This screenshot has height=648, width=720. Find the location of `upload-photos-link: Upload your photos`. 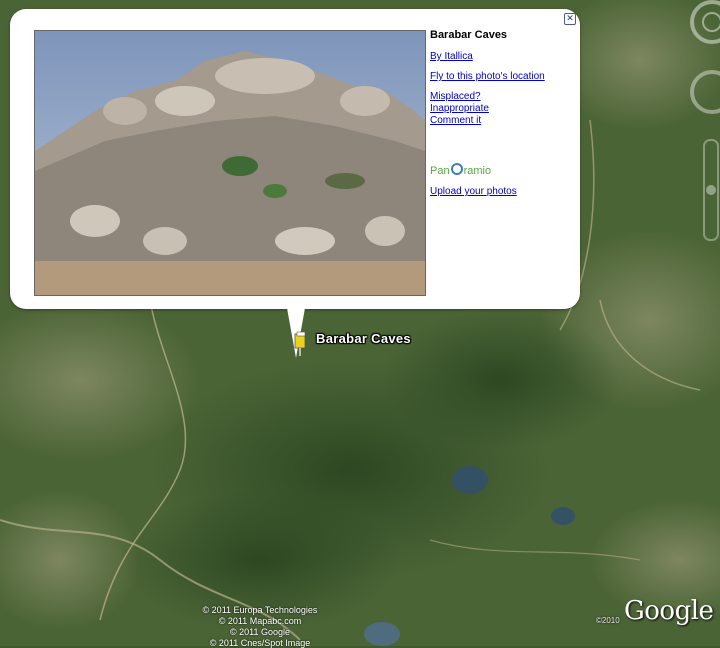

upload-photos-link: Upload your photos is located at coordinates (473, 191).